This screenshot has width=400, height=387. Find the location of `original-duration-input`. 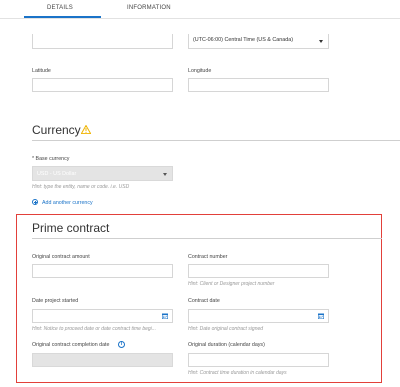

original-duration-input is located at coordinates (258, 360).